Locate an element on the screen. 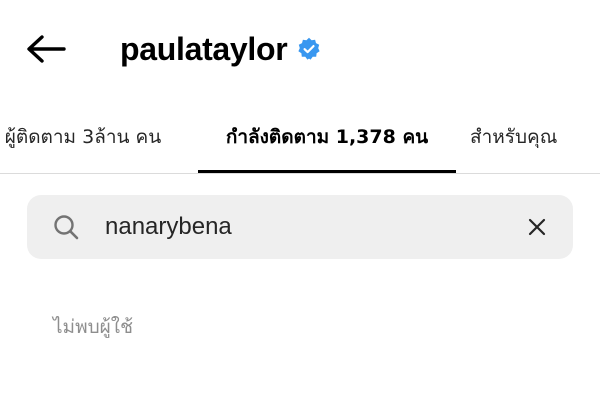 The image size is (600, 416). clear-search-button is located at coordinates (537, 227).